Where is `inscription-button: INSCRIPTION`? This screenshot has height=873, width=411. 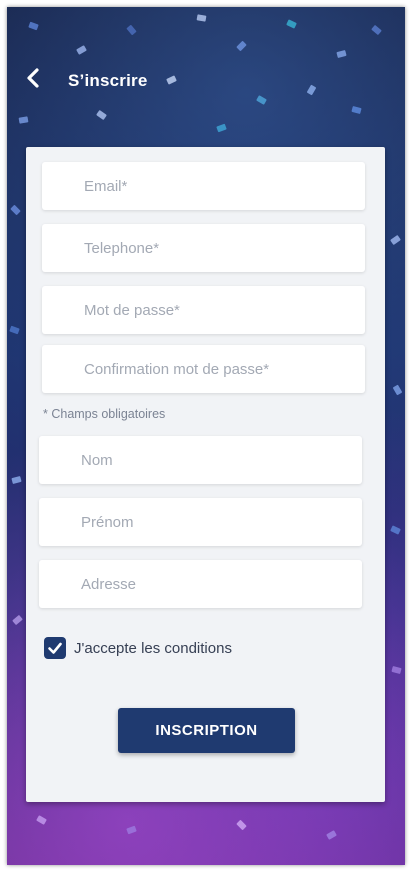 inscription-button: INSCRIPTION is located at coordinates (206, 730).